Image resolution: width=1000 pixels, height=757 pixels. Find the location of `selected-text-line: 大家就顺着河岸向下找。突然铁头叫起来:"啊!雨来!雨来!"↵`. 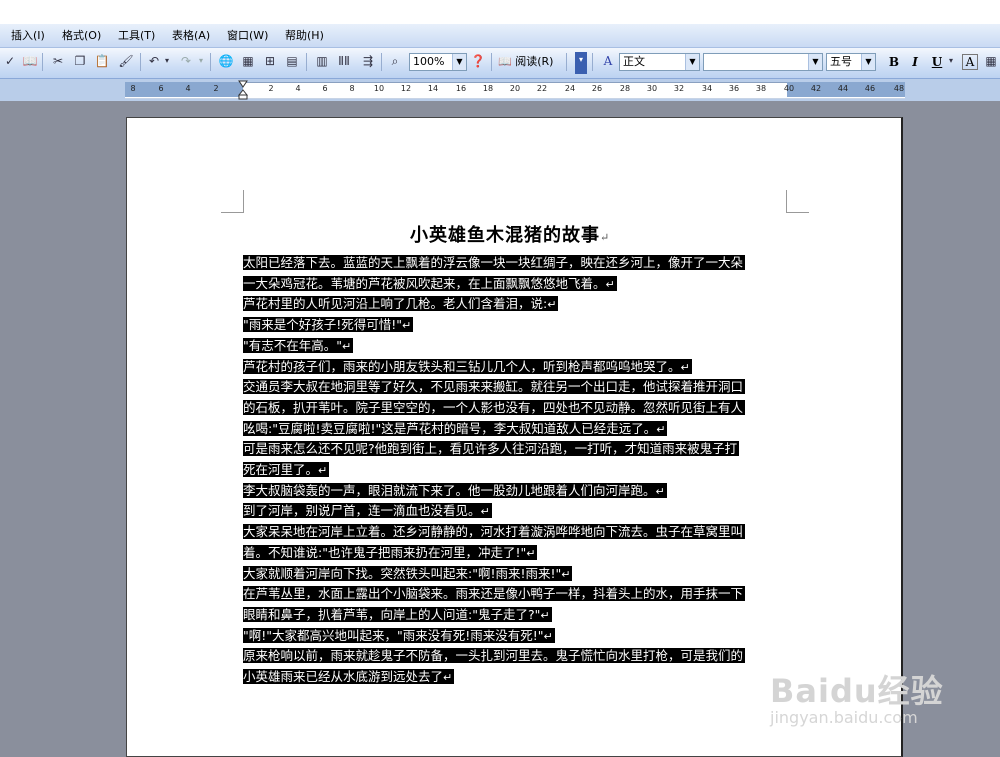

selected-text-line: 大家就顺着河岸向下找。突然铁头叫起来:"啊!雨来!雨来!"↵ is located at coordinates (408, 573).